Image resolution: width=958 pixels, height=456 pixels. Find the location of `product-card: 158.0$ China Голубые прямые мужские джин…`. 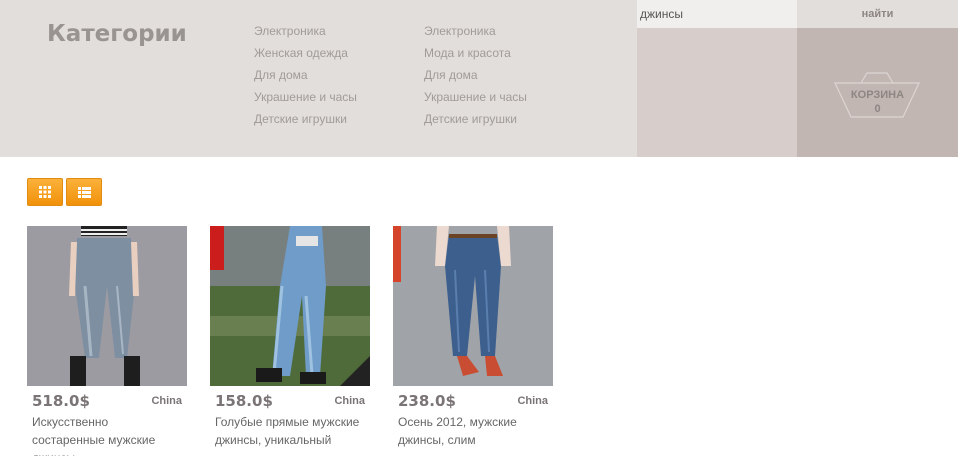

product-card: 158.0$ China Голубые прямые мужские джин… is located at coordinates (290, 341).